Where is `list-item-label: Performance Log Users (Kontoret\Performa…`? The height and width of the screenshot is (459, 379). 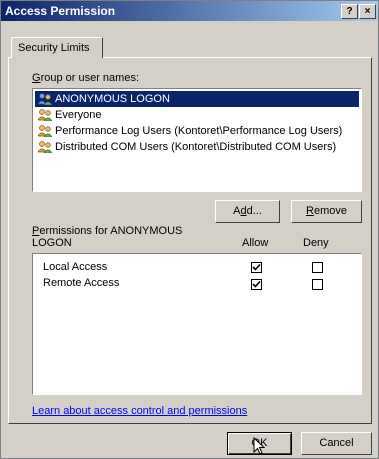
list-item-label: Performance Log Users (Kontoret\Performa… is located at coordinates (199, 131).